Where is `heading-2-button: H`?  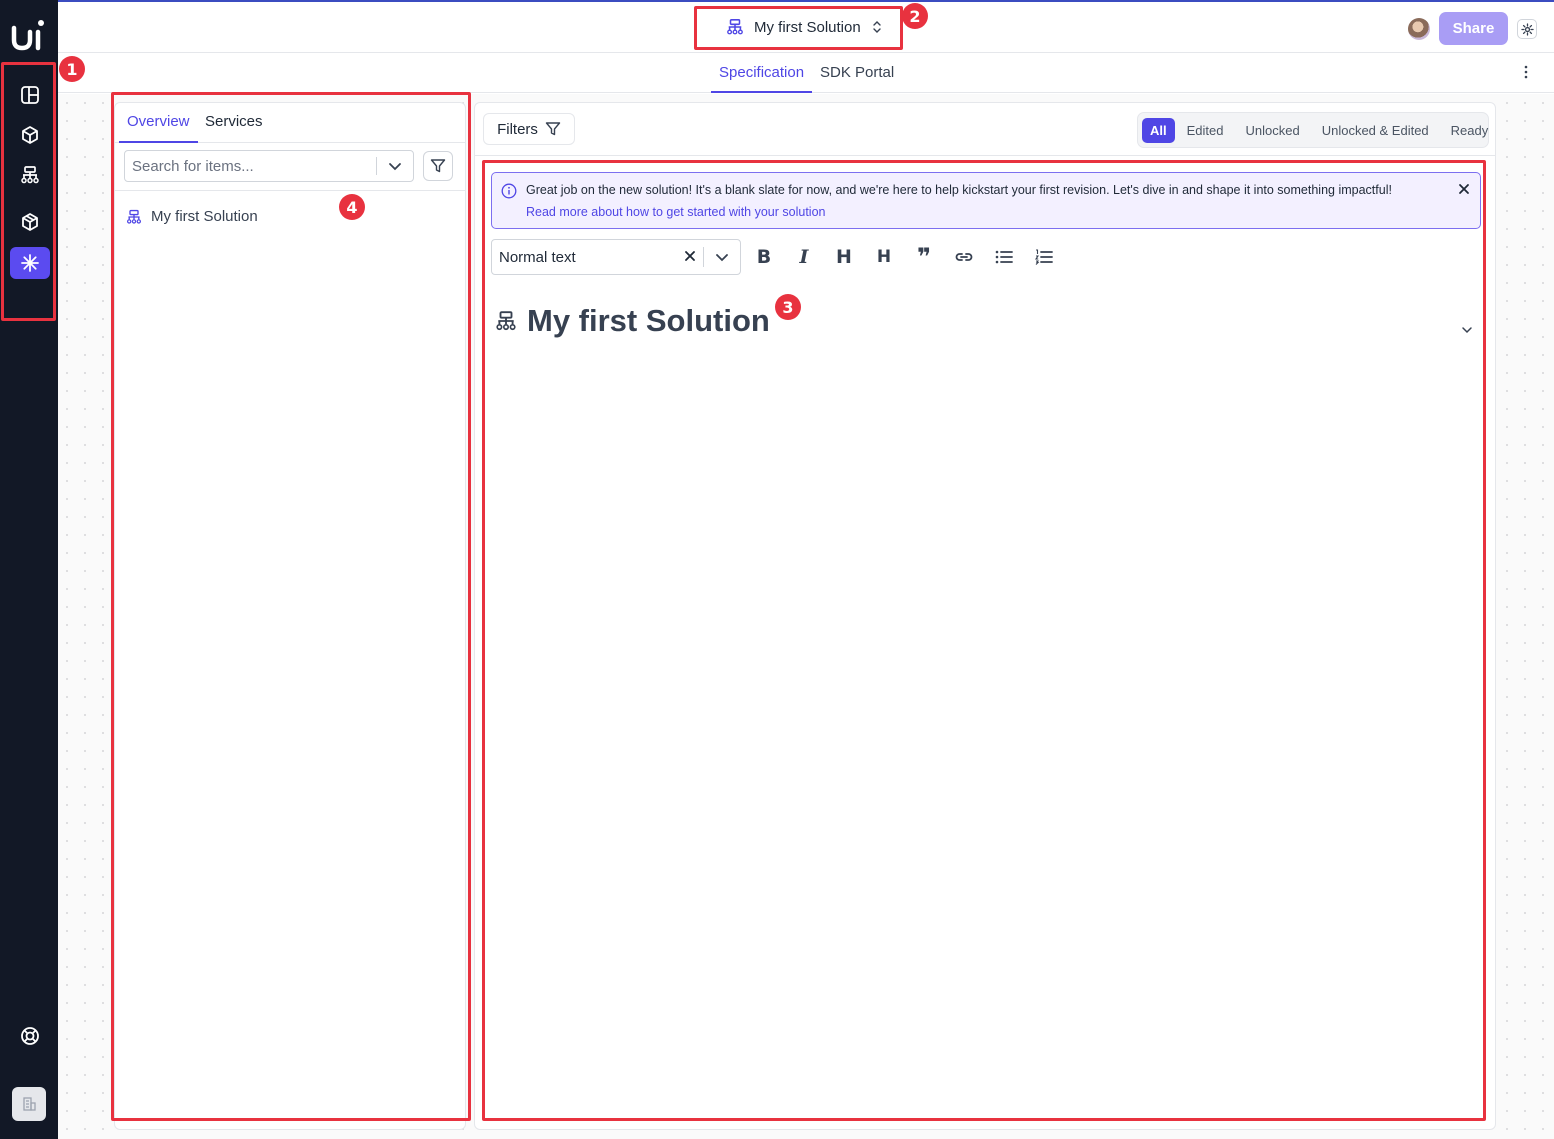
heading-2-button: H is located at coordinates (884, 257).